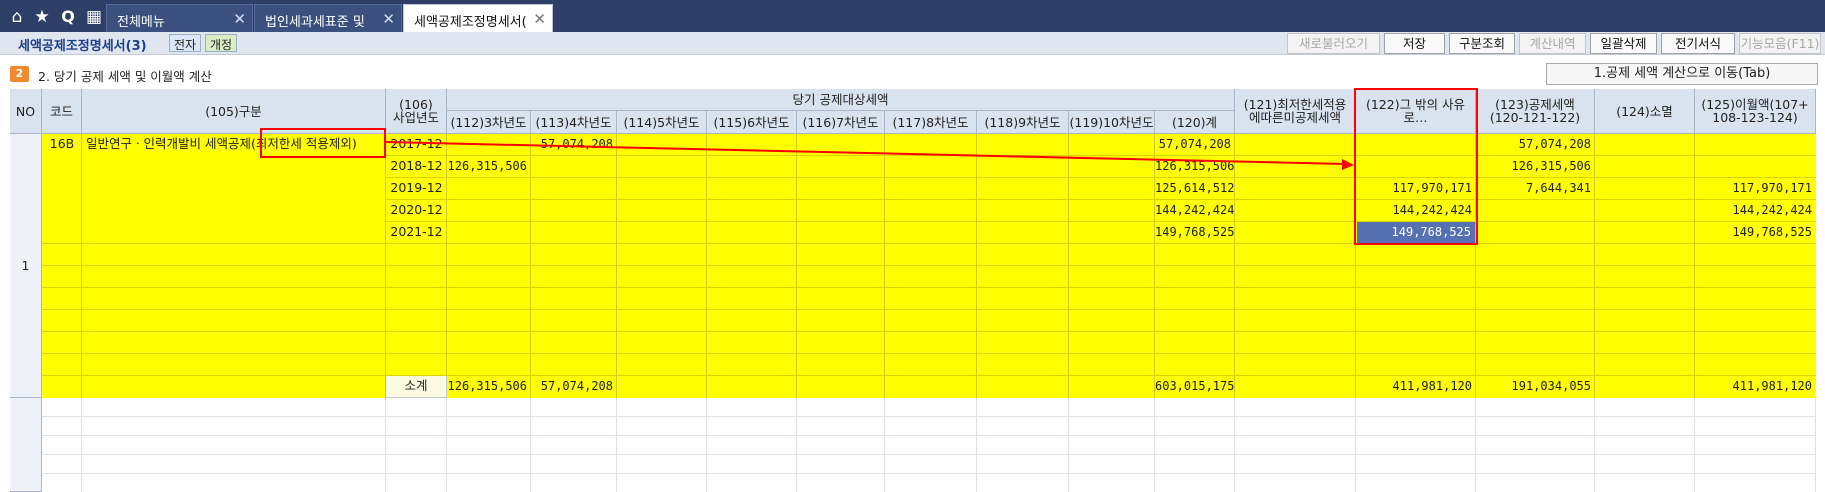 The width and height of the screenshot is (1825, 492). What do you see at coordinates (1552, 43) in the screenshot?
I see `calculation-details-button: 계산내역` at bounding box center [1552, 43].